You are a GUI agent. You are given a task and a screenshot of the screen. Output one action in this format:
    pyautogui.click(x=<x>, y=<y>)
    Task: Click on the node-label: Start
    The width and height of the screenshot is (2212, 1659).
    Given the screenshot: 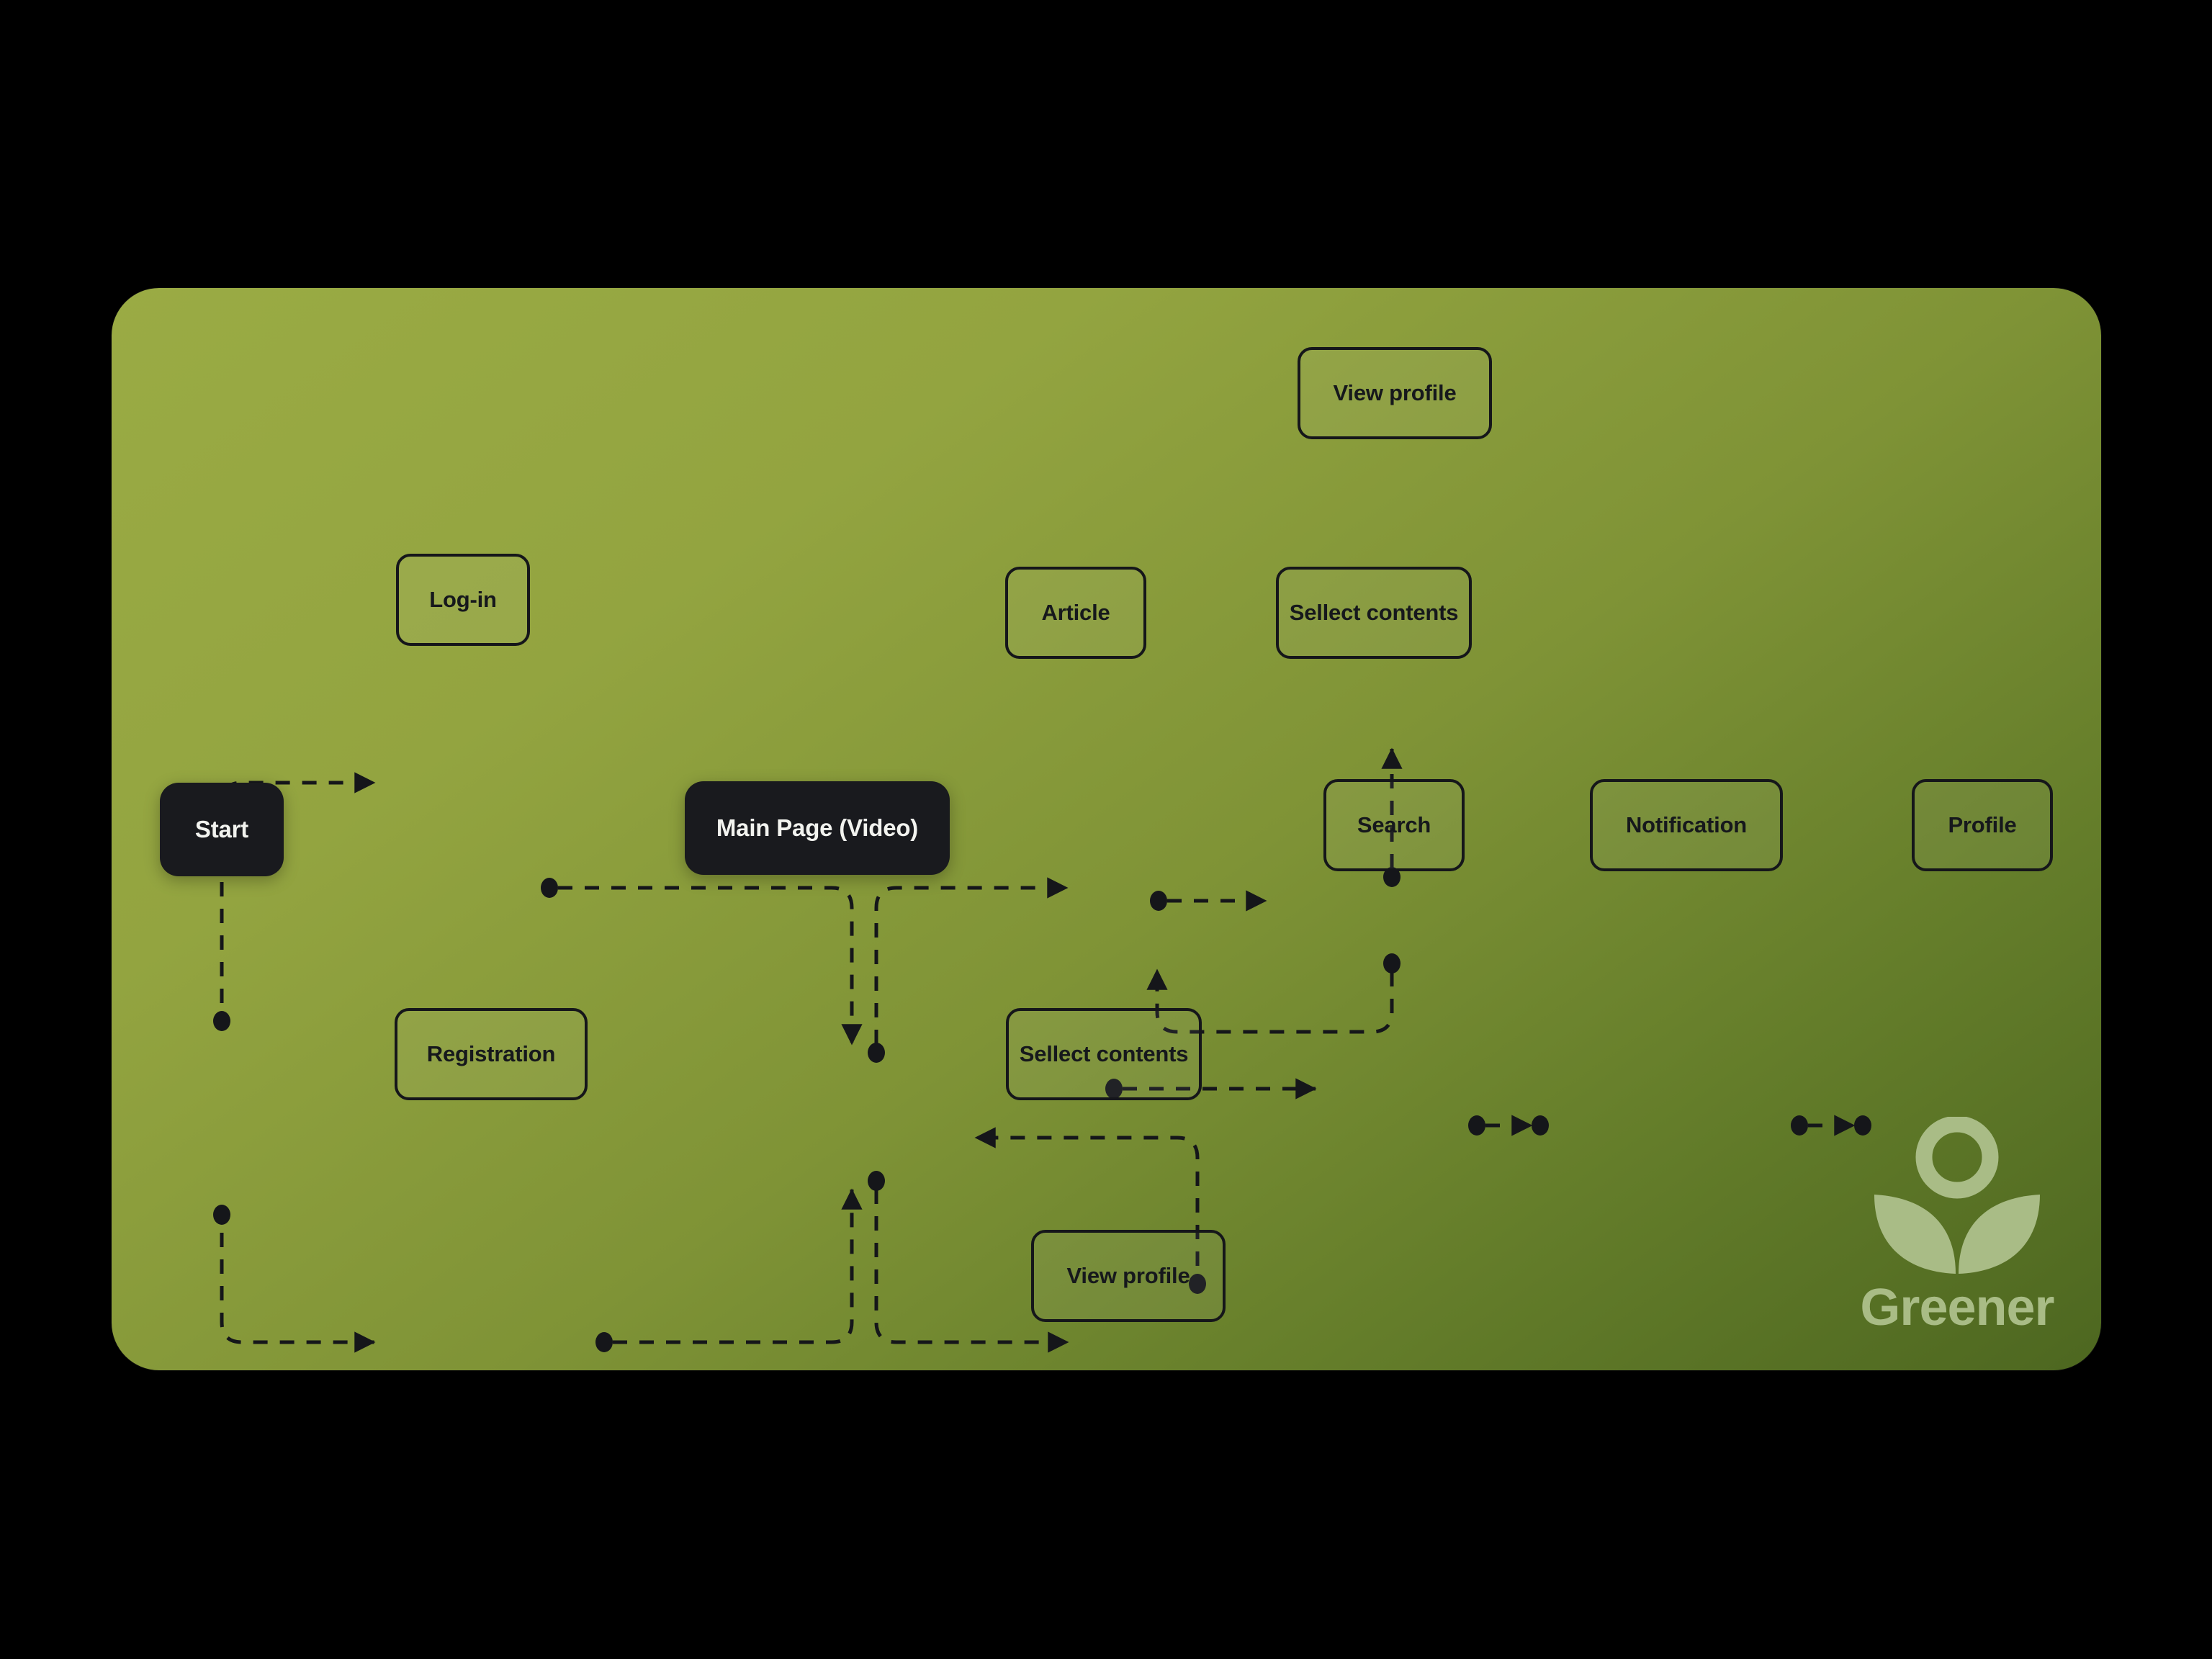 What is the action you would take?
    pyautogui.click(x=222, y=829)
    